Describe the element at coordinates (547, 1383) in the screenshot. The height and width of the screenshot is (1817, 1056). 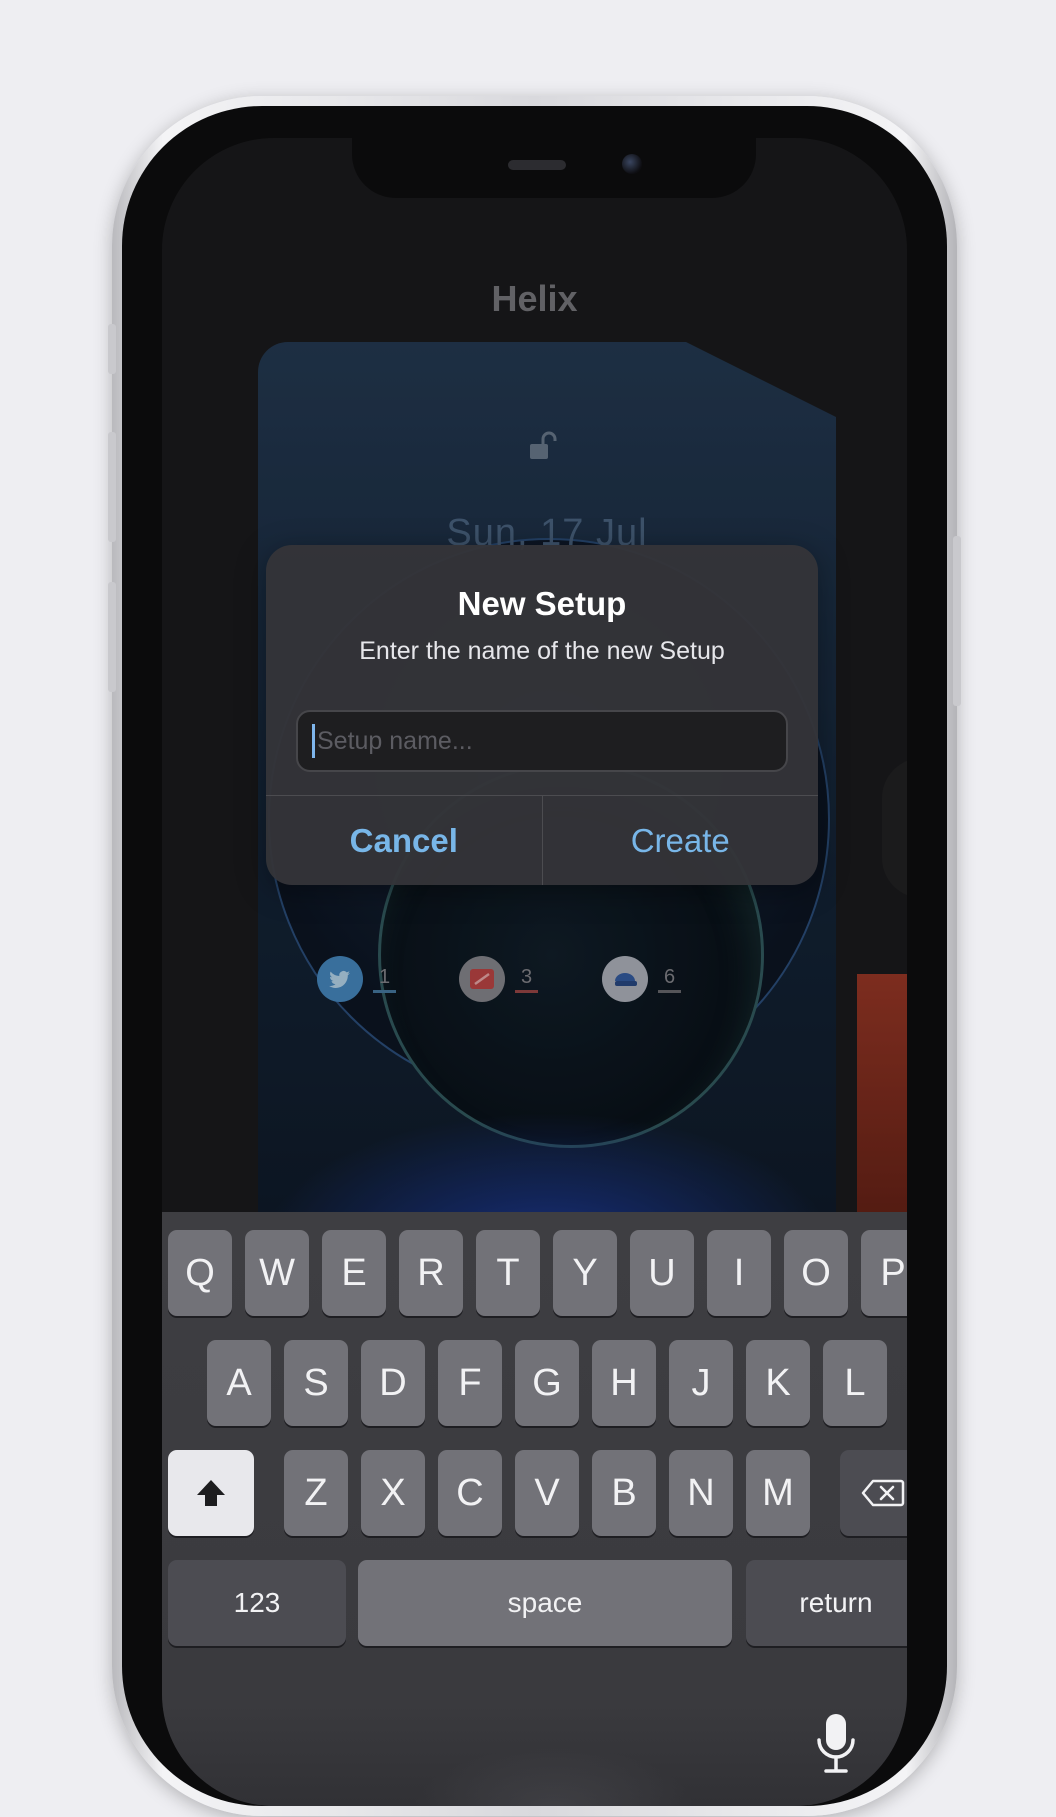
I see `key-g: G` at that location.